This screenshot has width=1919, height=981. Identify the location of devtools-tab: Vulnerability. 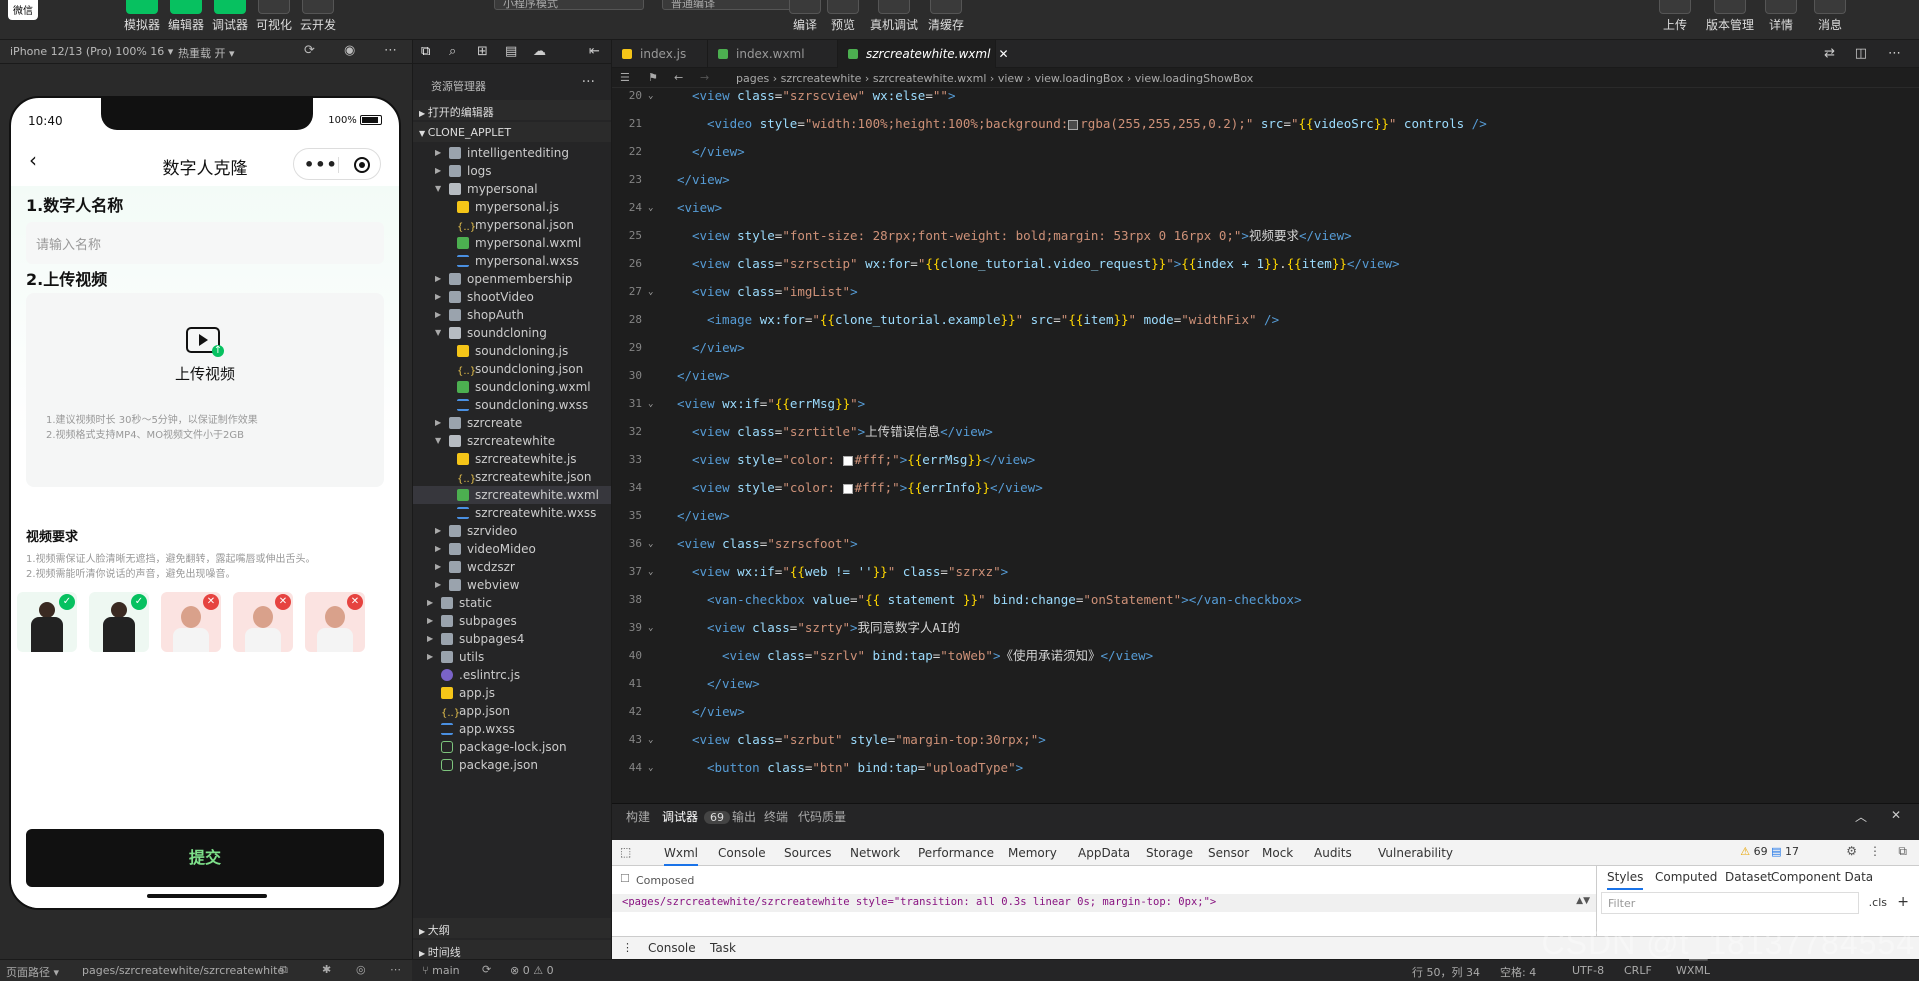
(1415, 853).